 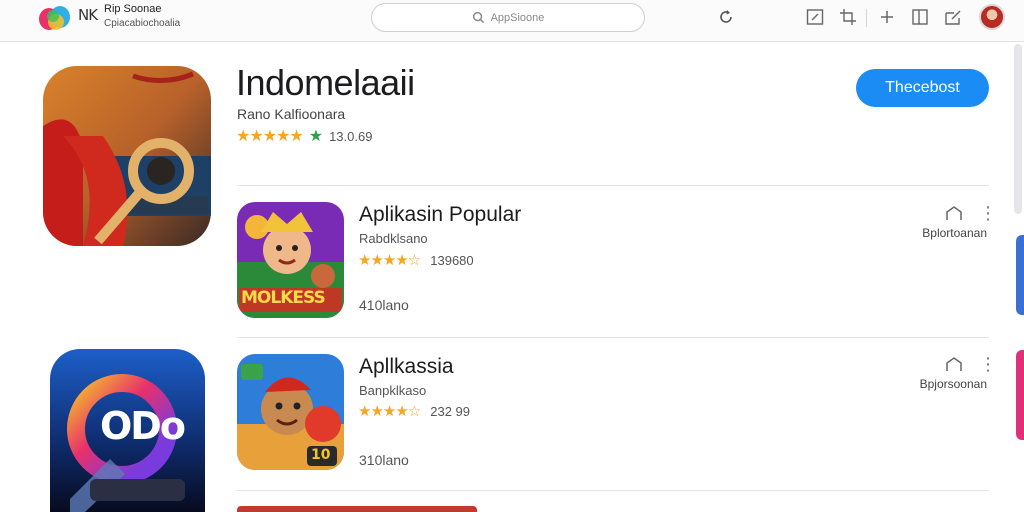 I want to click on list-item-icon-label: 10, so click(x=321, y=455).